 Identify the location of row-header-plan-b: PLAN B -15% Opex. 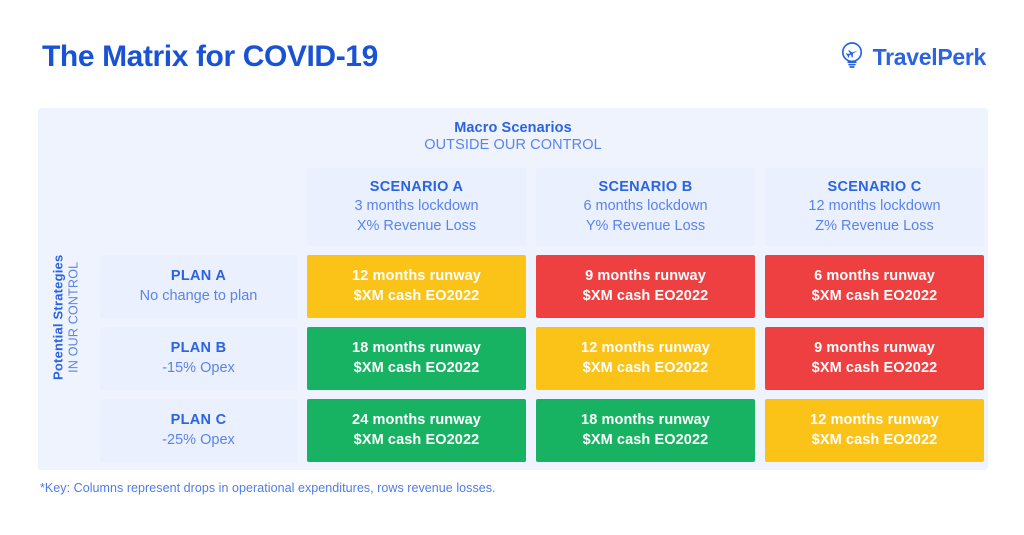
(198, 358).